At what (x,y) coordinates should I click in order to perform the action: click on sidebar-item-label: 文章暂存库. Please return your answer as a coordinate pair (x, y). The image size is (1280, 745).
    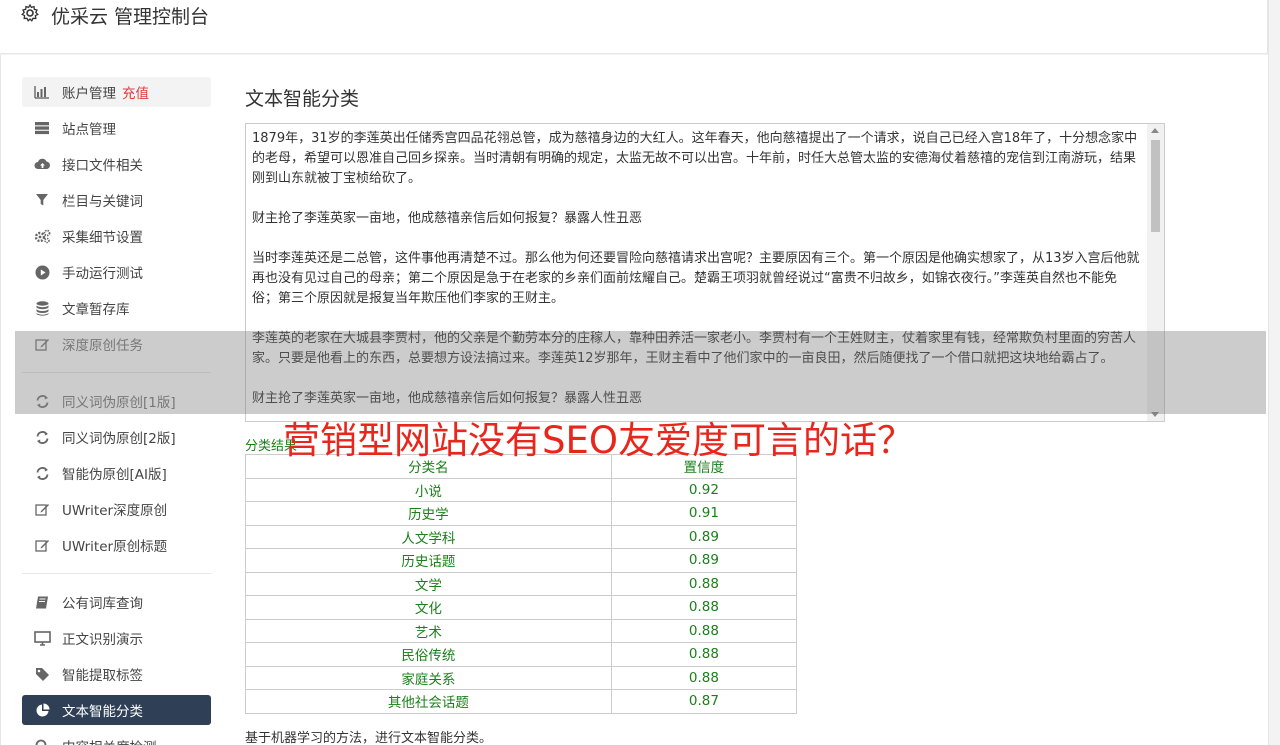
    Looking at the image, I should click on (96, 310).